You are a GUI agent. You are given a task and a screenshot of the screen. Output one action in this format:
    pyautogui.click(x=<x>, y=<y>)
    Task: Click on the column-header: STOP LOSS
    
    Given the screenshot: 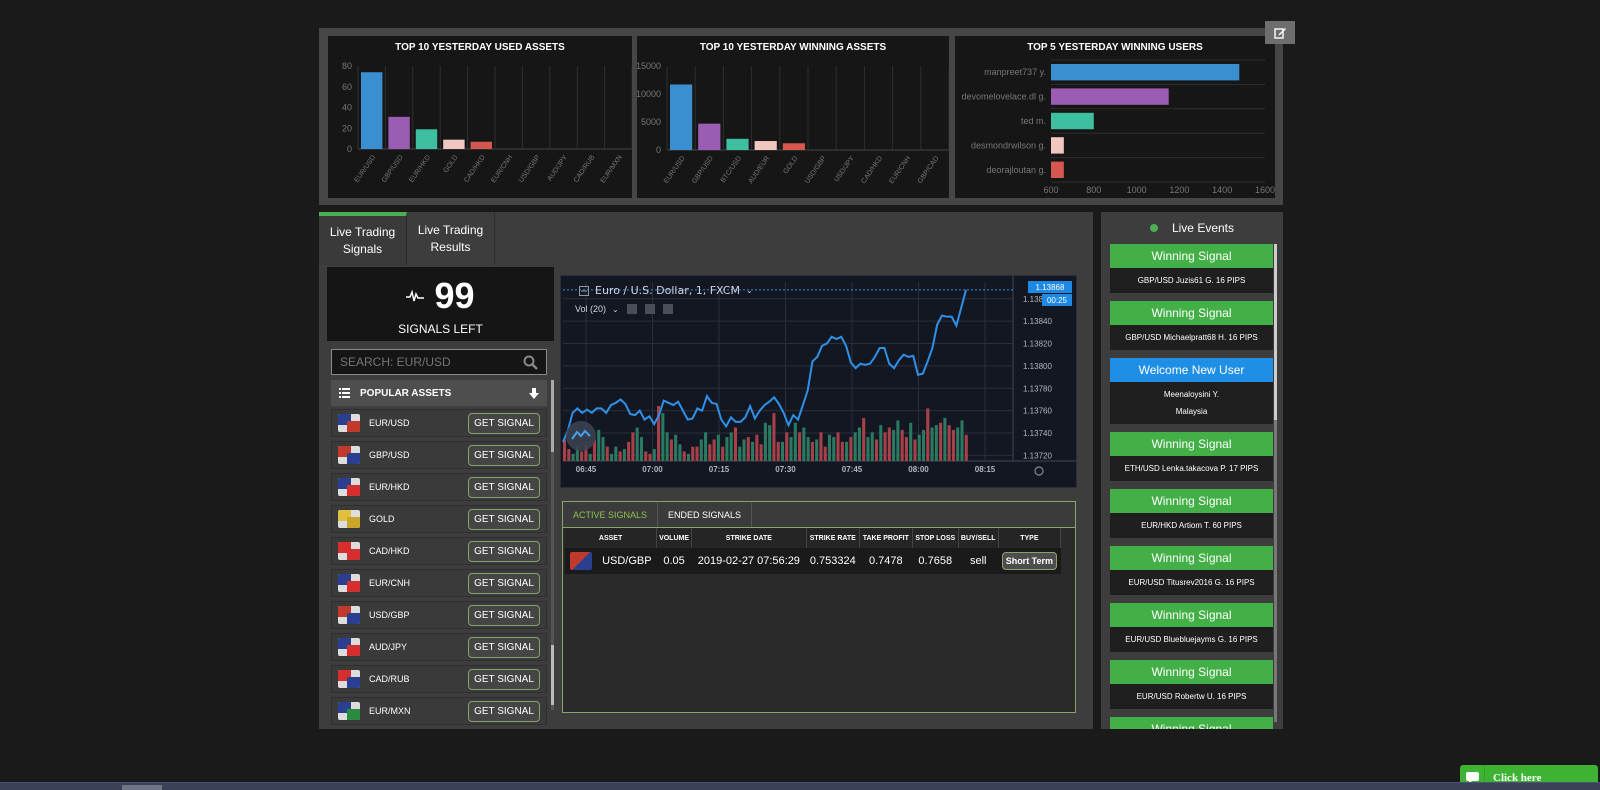 What is the action you would take?
    pyautogui.click(x=935, y=538)
    